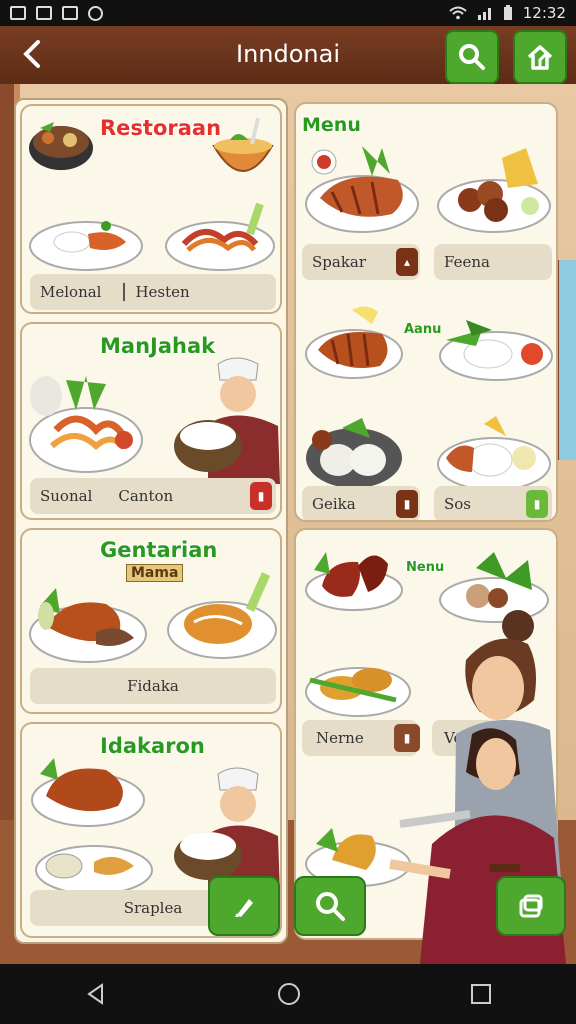 Image resolution: width=576 pixels, height=1024 pixels. I want to click on home-button, so click(540, 57).